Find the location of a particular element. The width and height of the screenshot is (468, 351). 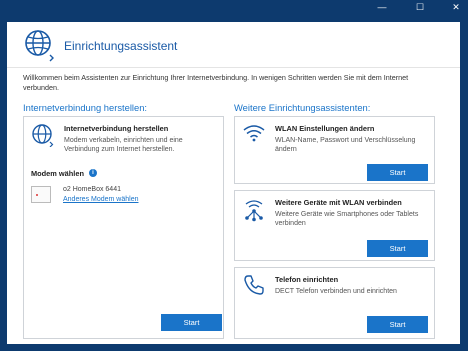

minimize-button: — is located at coordinates (382, 7).